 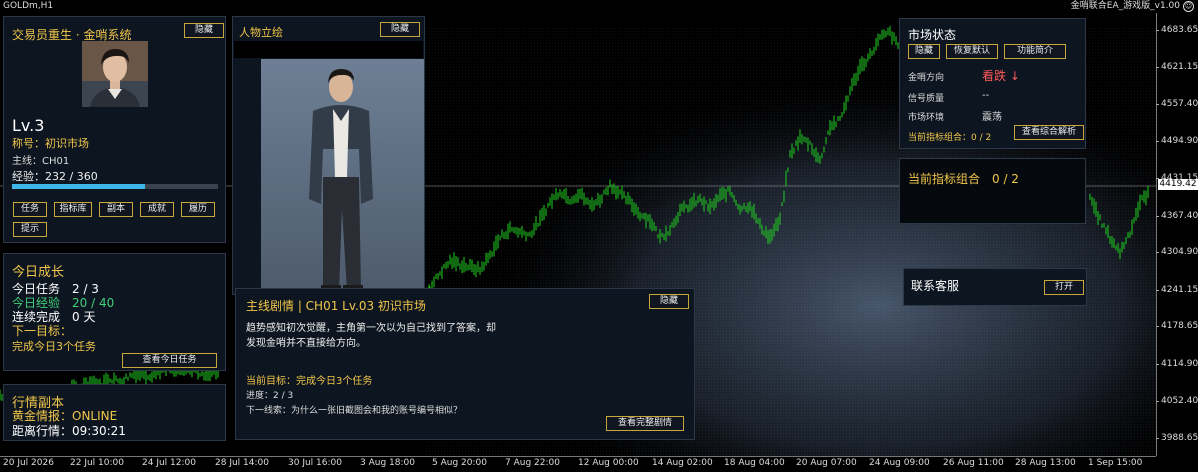 I want to click on exp-label: 经验：232 / 360, so click(x=55, y=176).